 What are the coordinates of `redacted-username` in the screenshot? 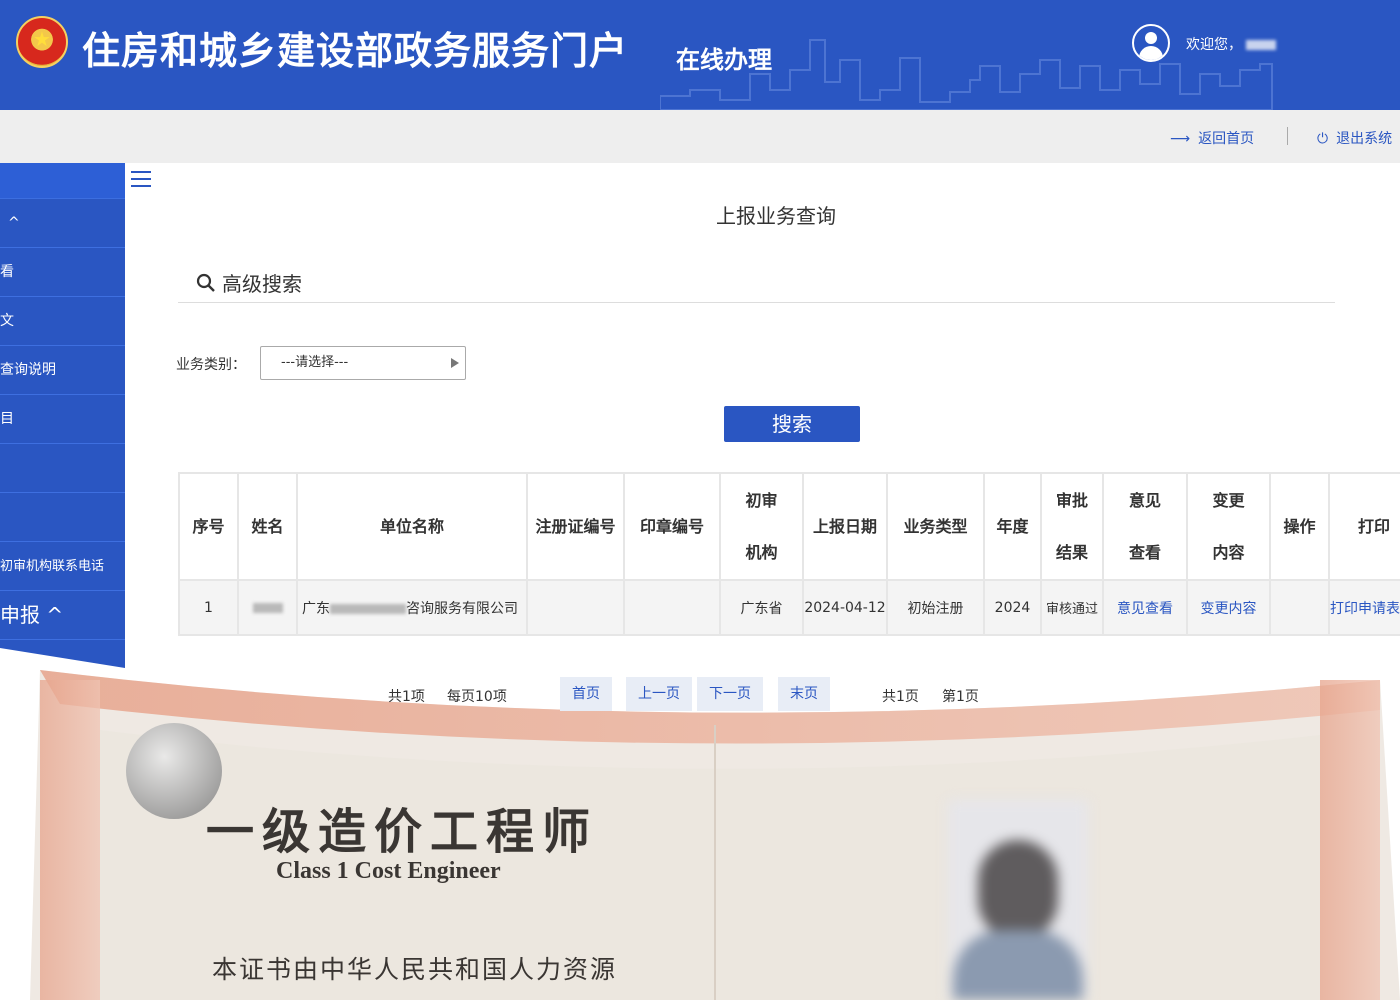 It's located at (1261, 45).